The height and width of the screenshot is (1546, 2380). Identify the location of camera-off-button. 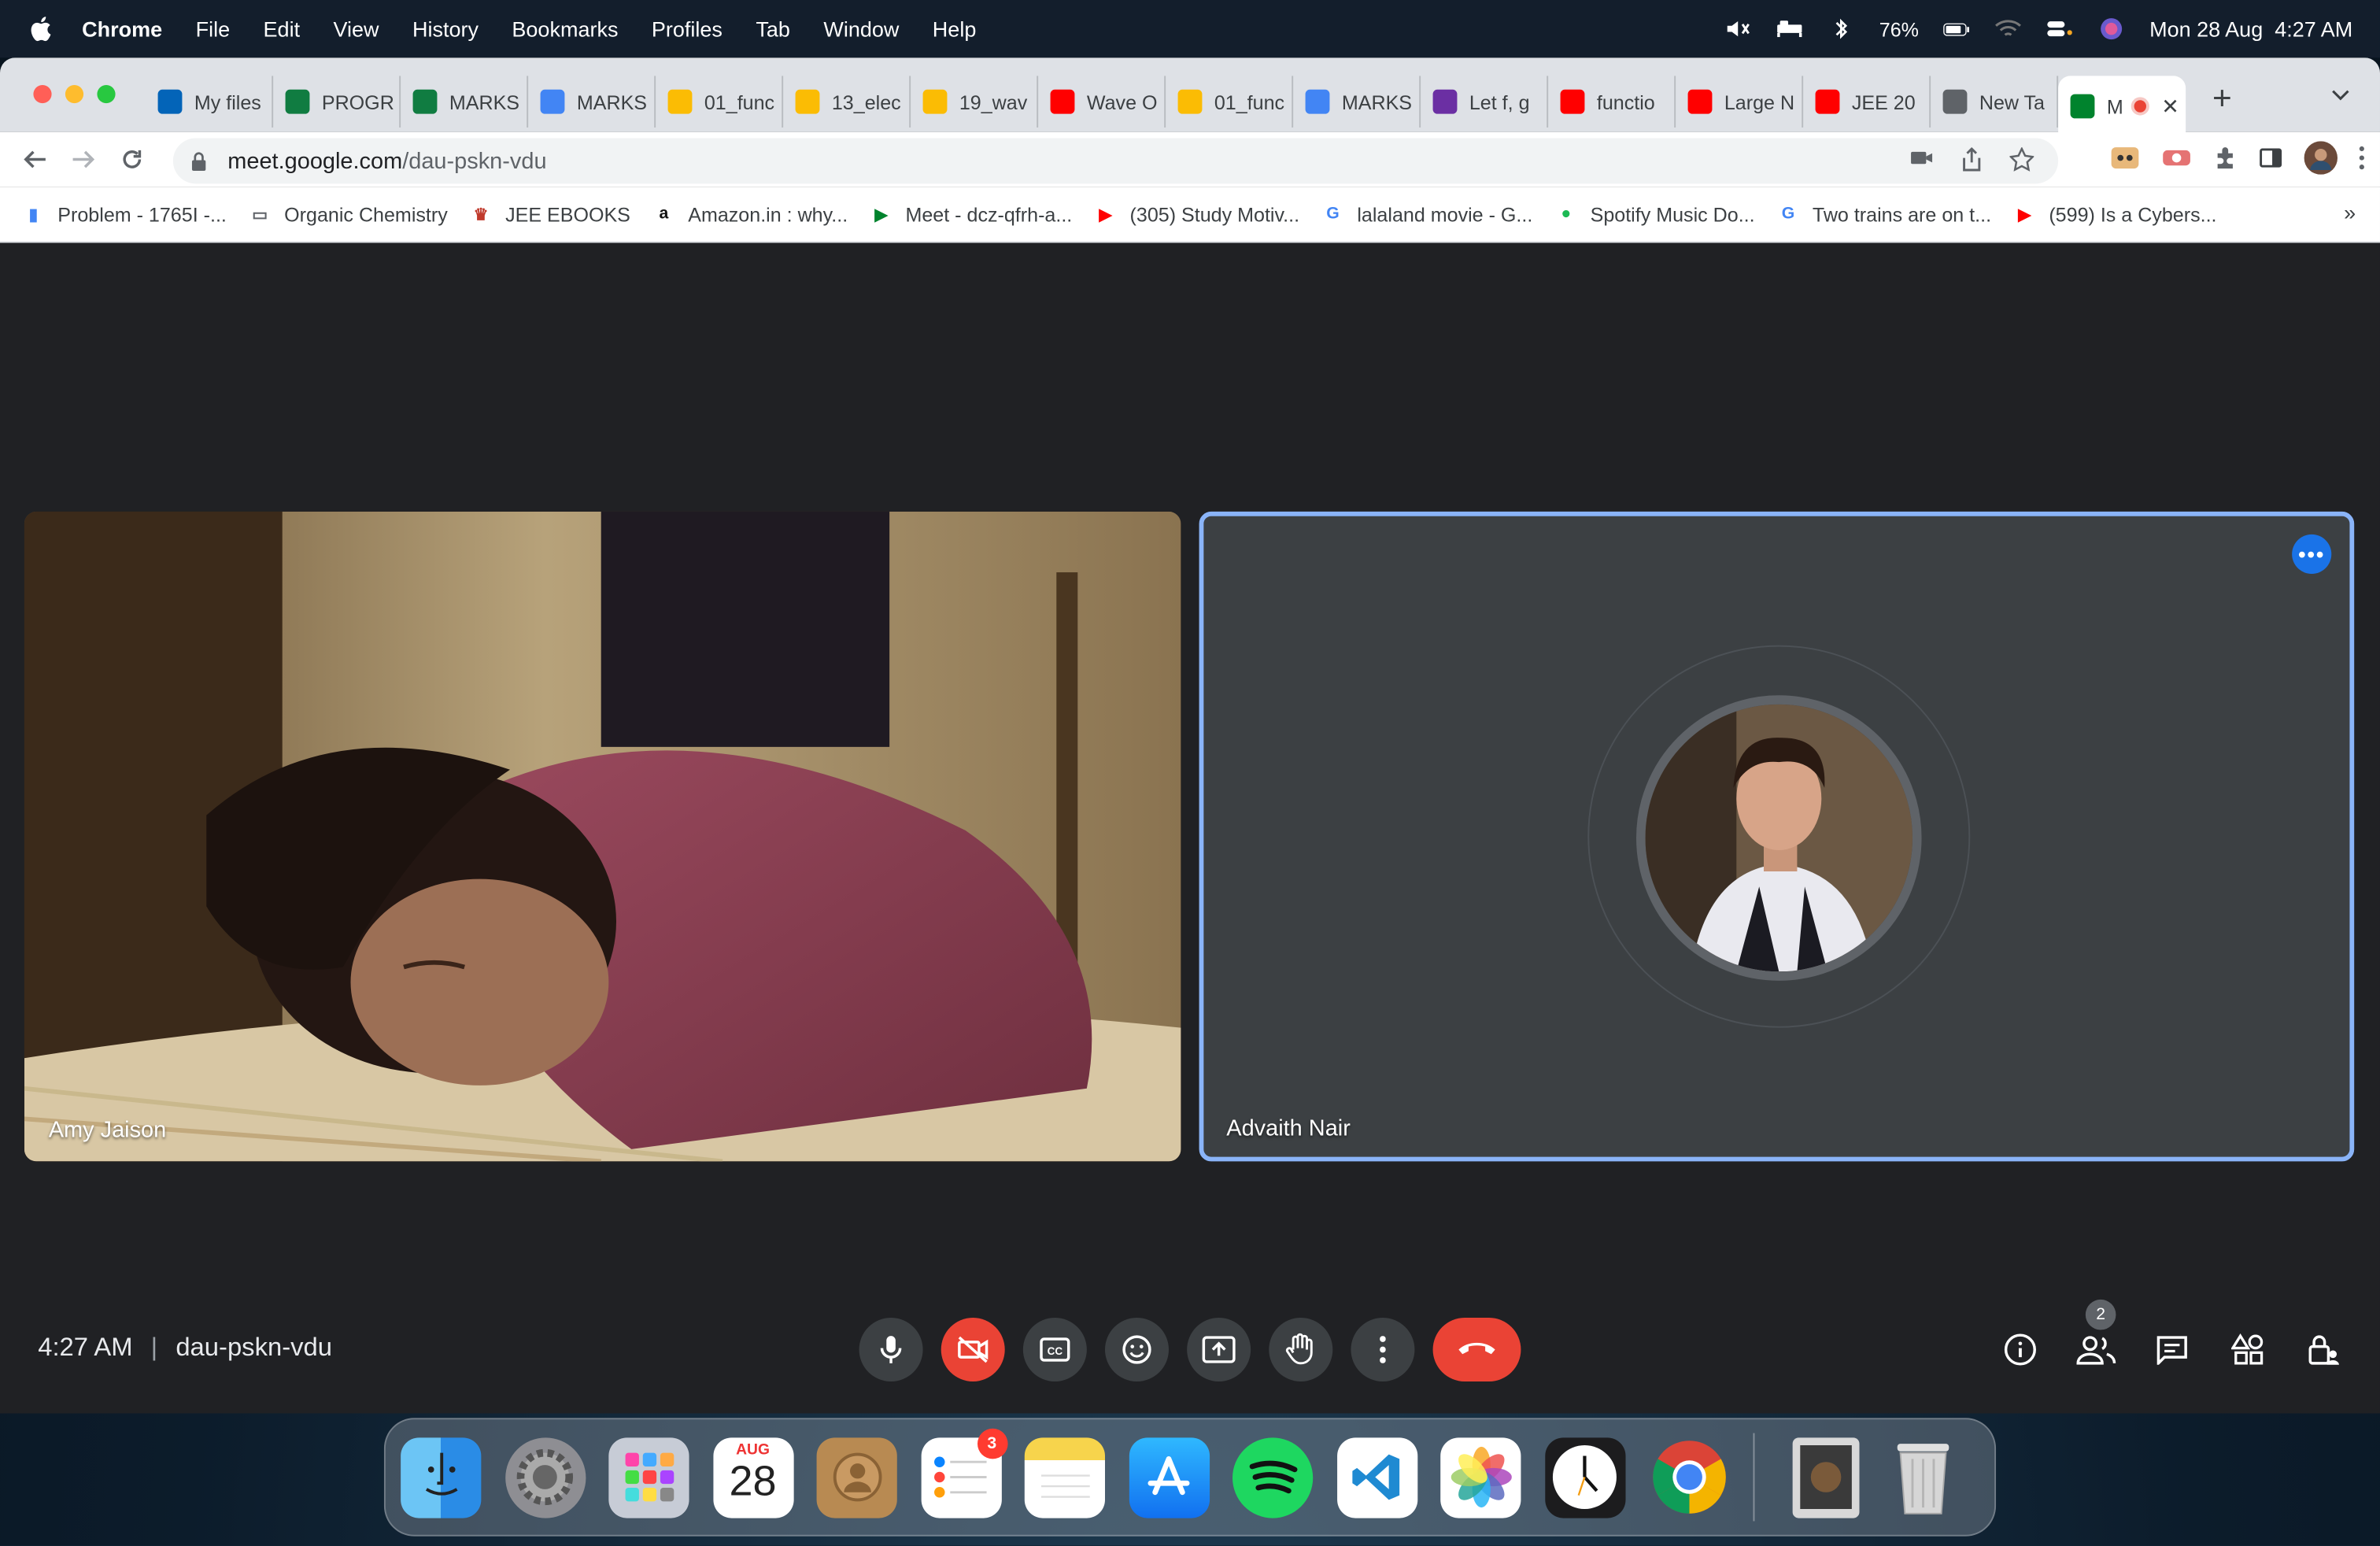
(973, 1349).